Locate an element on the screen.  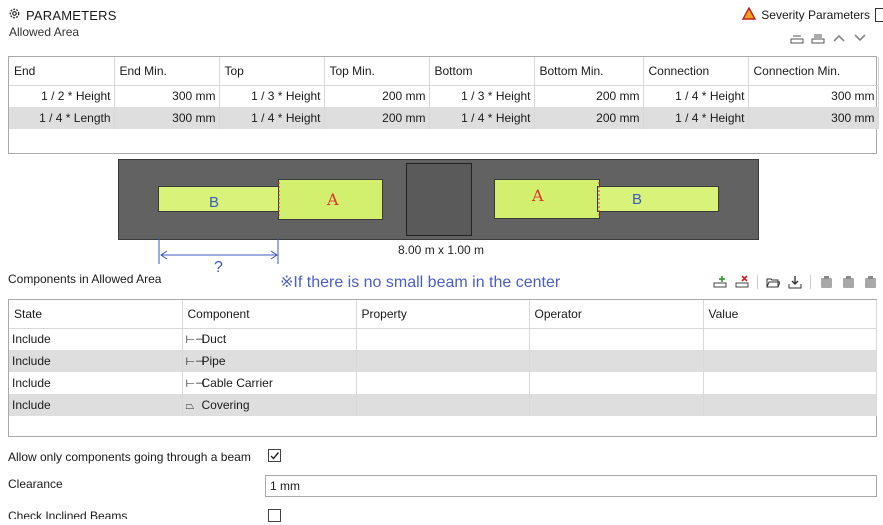
panel-header: PARAMETERS is located at coordinates (62, 15).